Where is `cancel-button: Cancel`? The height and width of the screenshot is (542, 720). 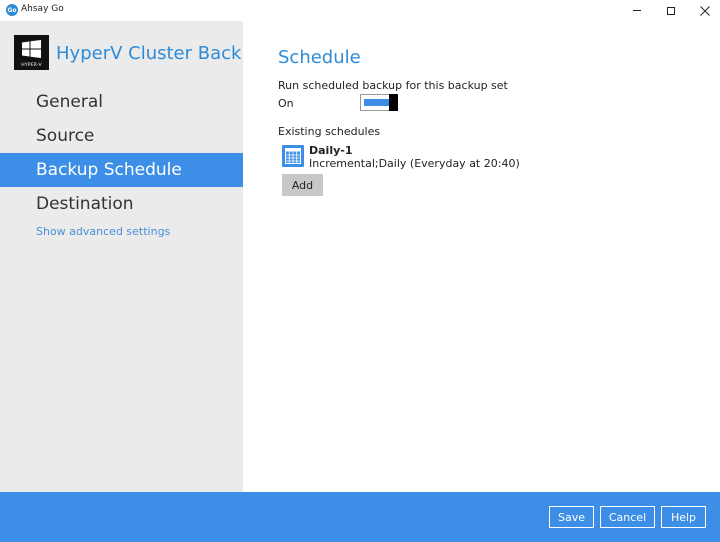
cancel-button: Cancel is located at coordinates (627, 517).